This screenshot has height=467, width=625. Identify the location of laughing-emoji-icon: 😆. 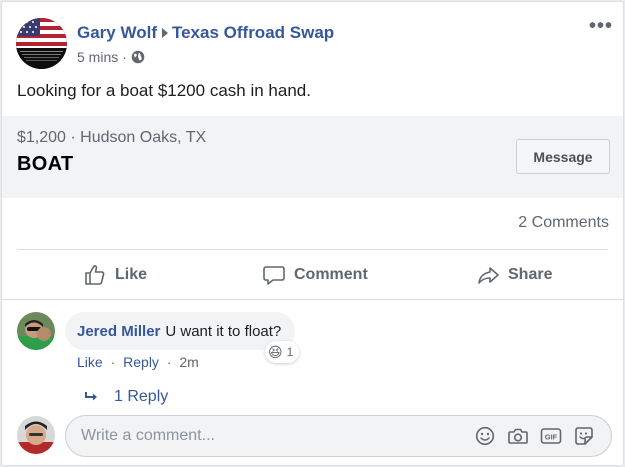
(275, 352).